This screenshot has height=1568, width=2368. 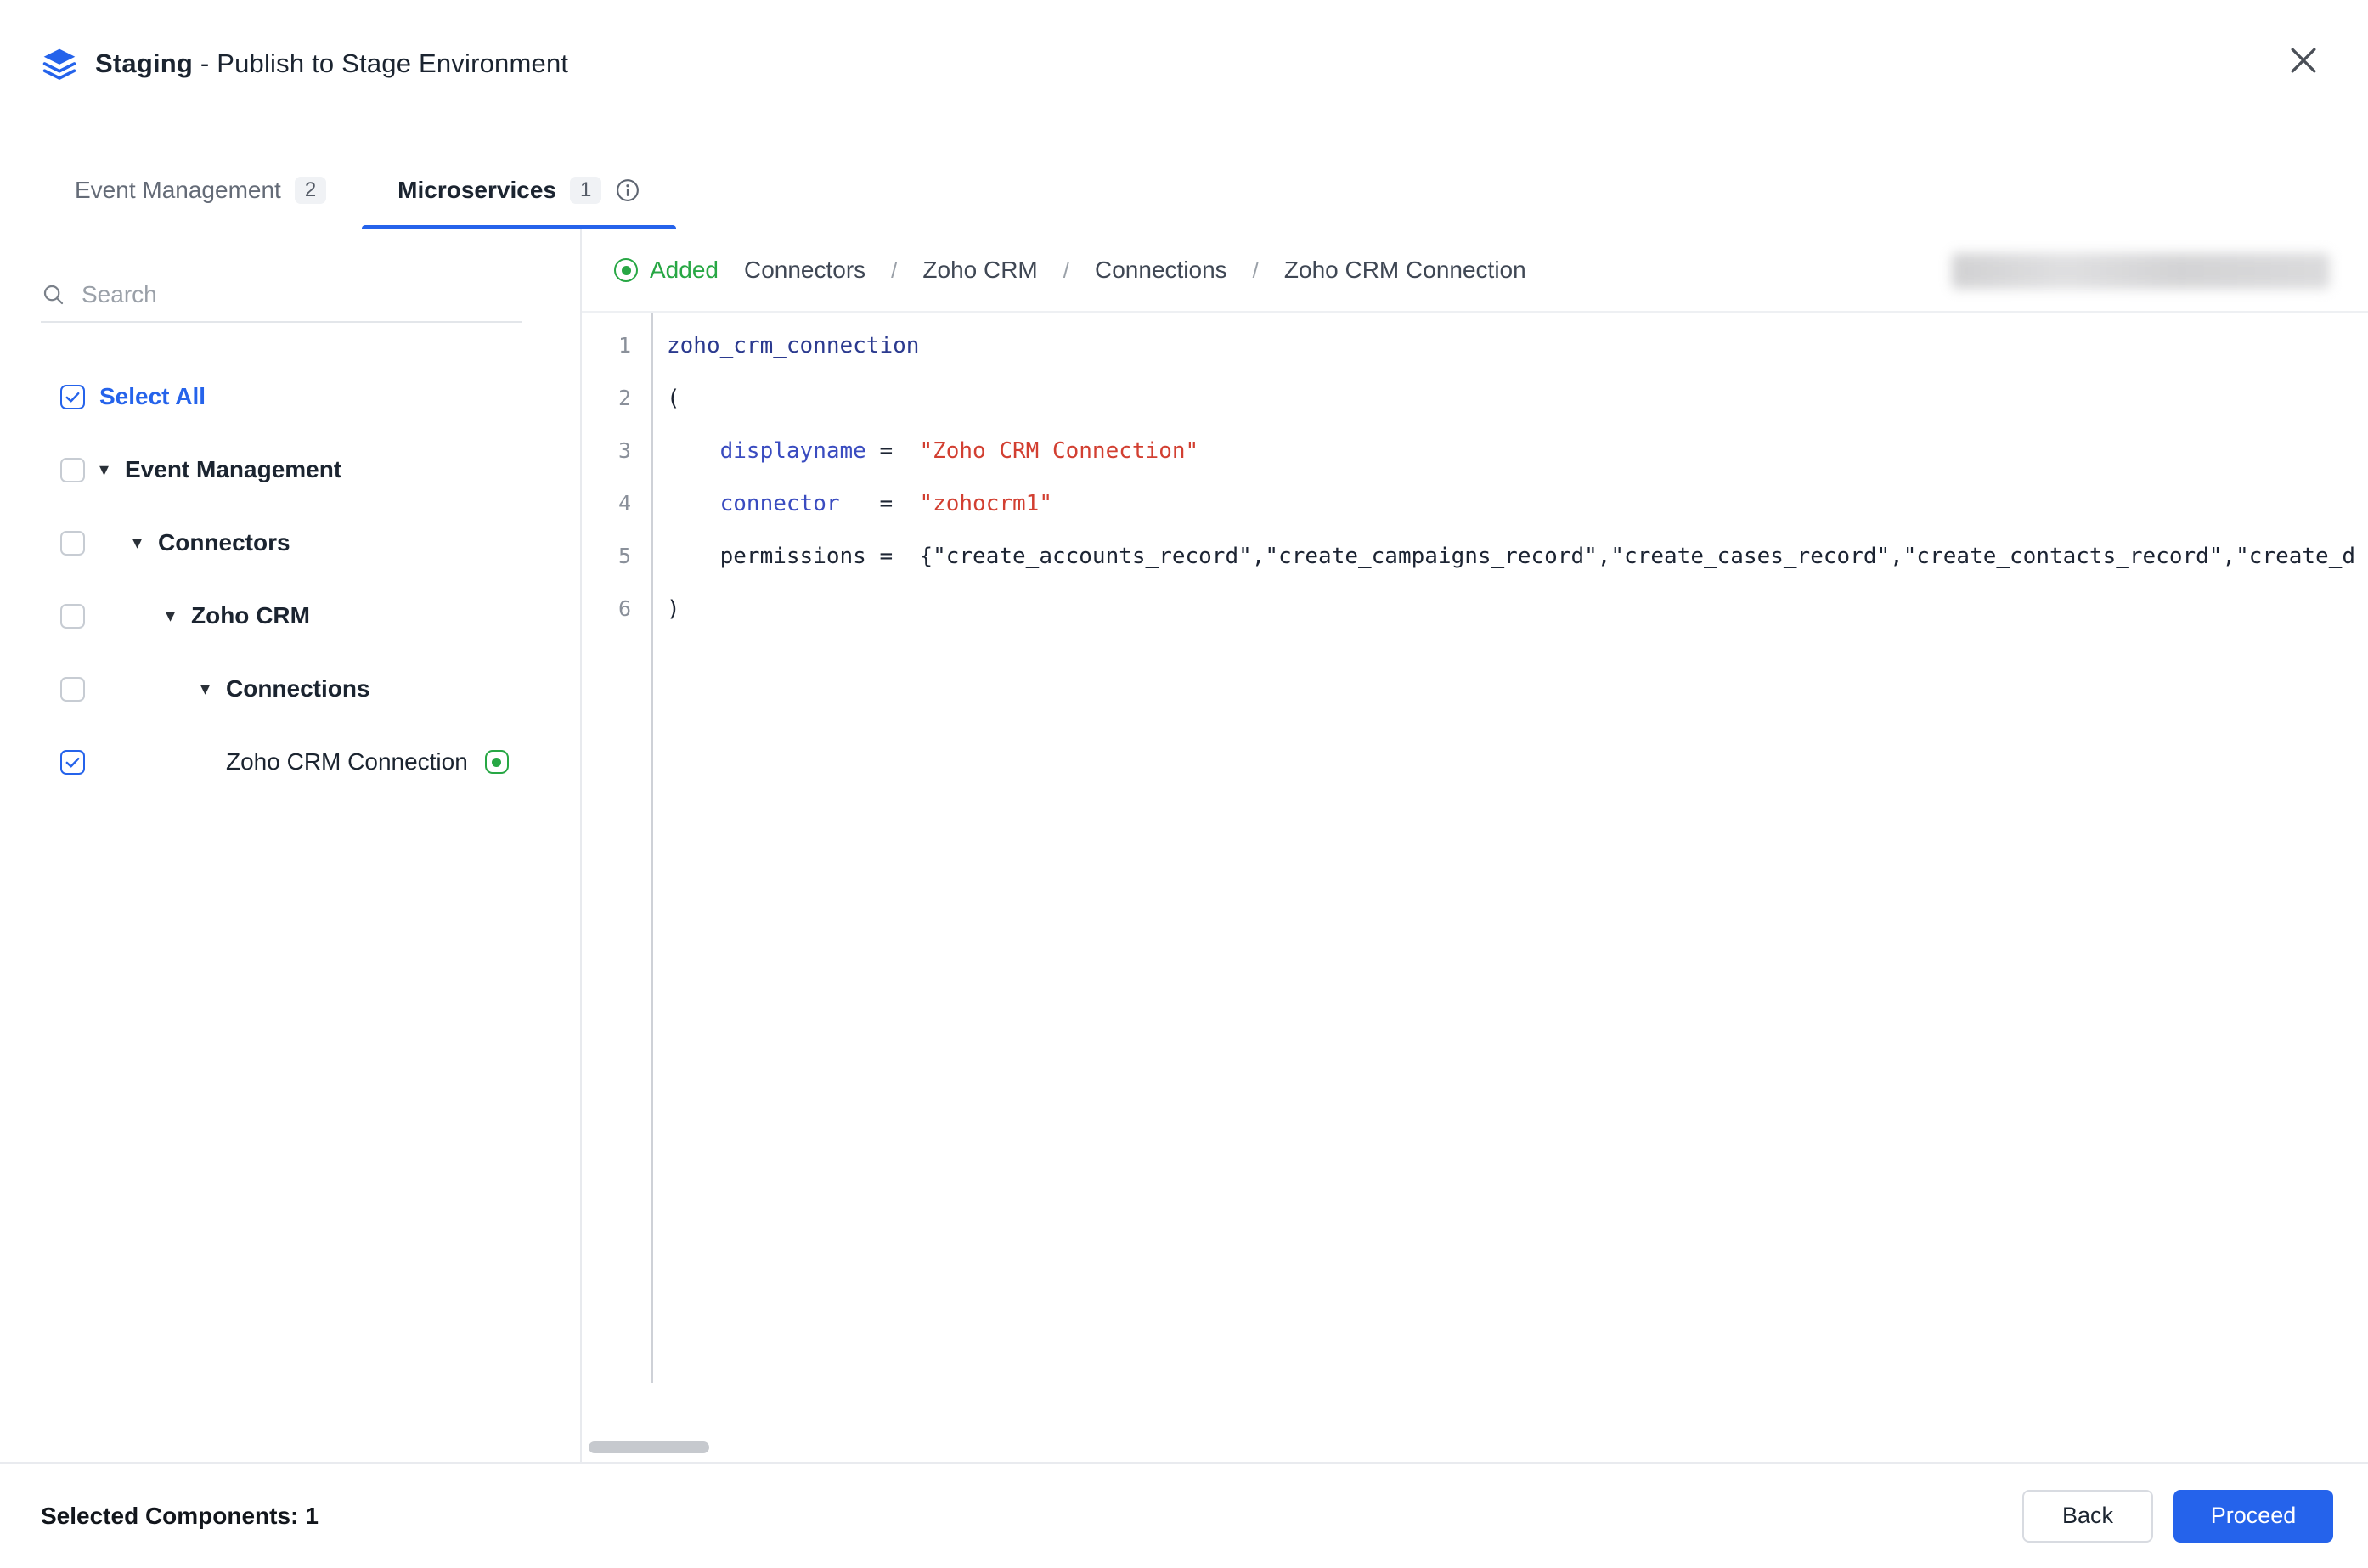 What do you see at coordinates (1059, 451) in the screenshot?
I see `code-value-displayname: "Zoho CRM Connection"` at bounding box center [1059, 451].